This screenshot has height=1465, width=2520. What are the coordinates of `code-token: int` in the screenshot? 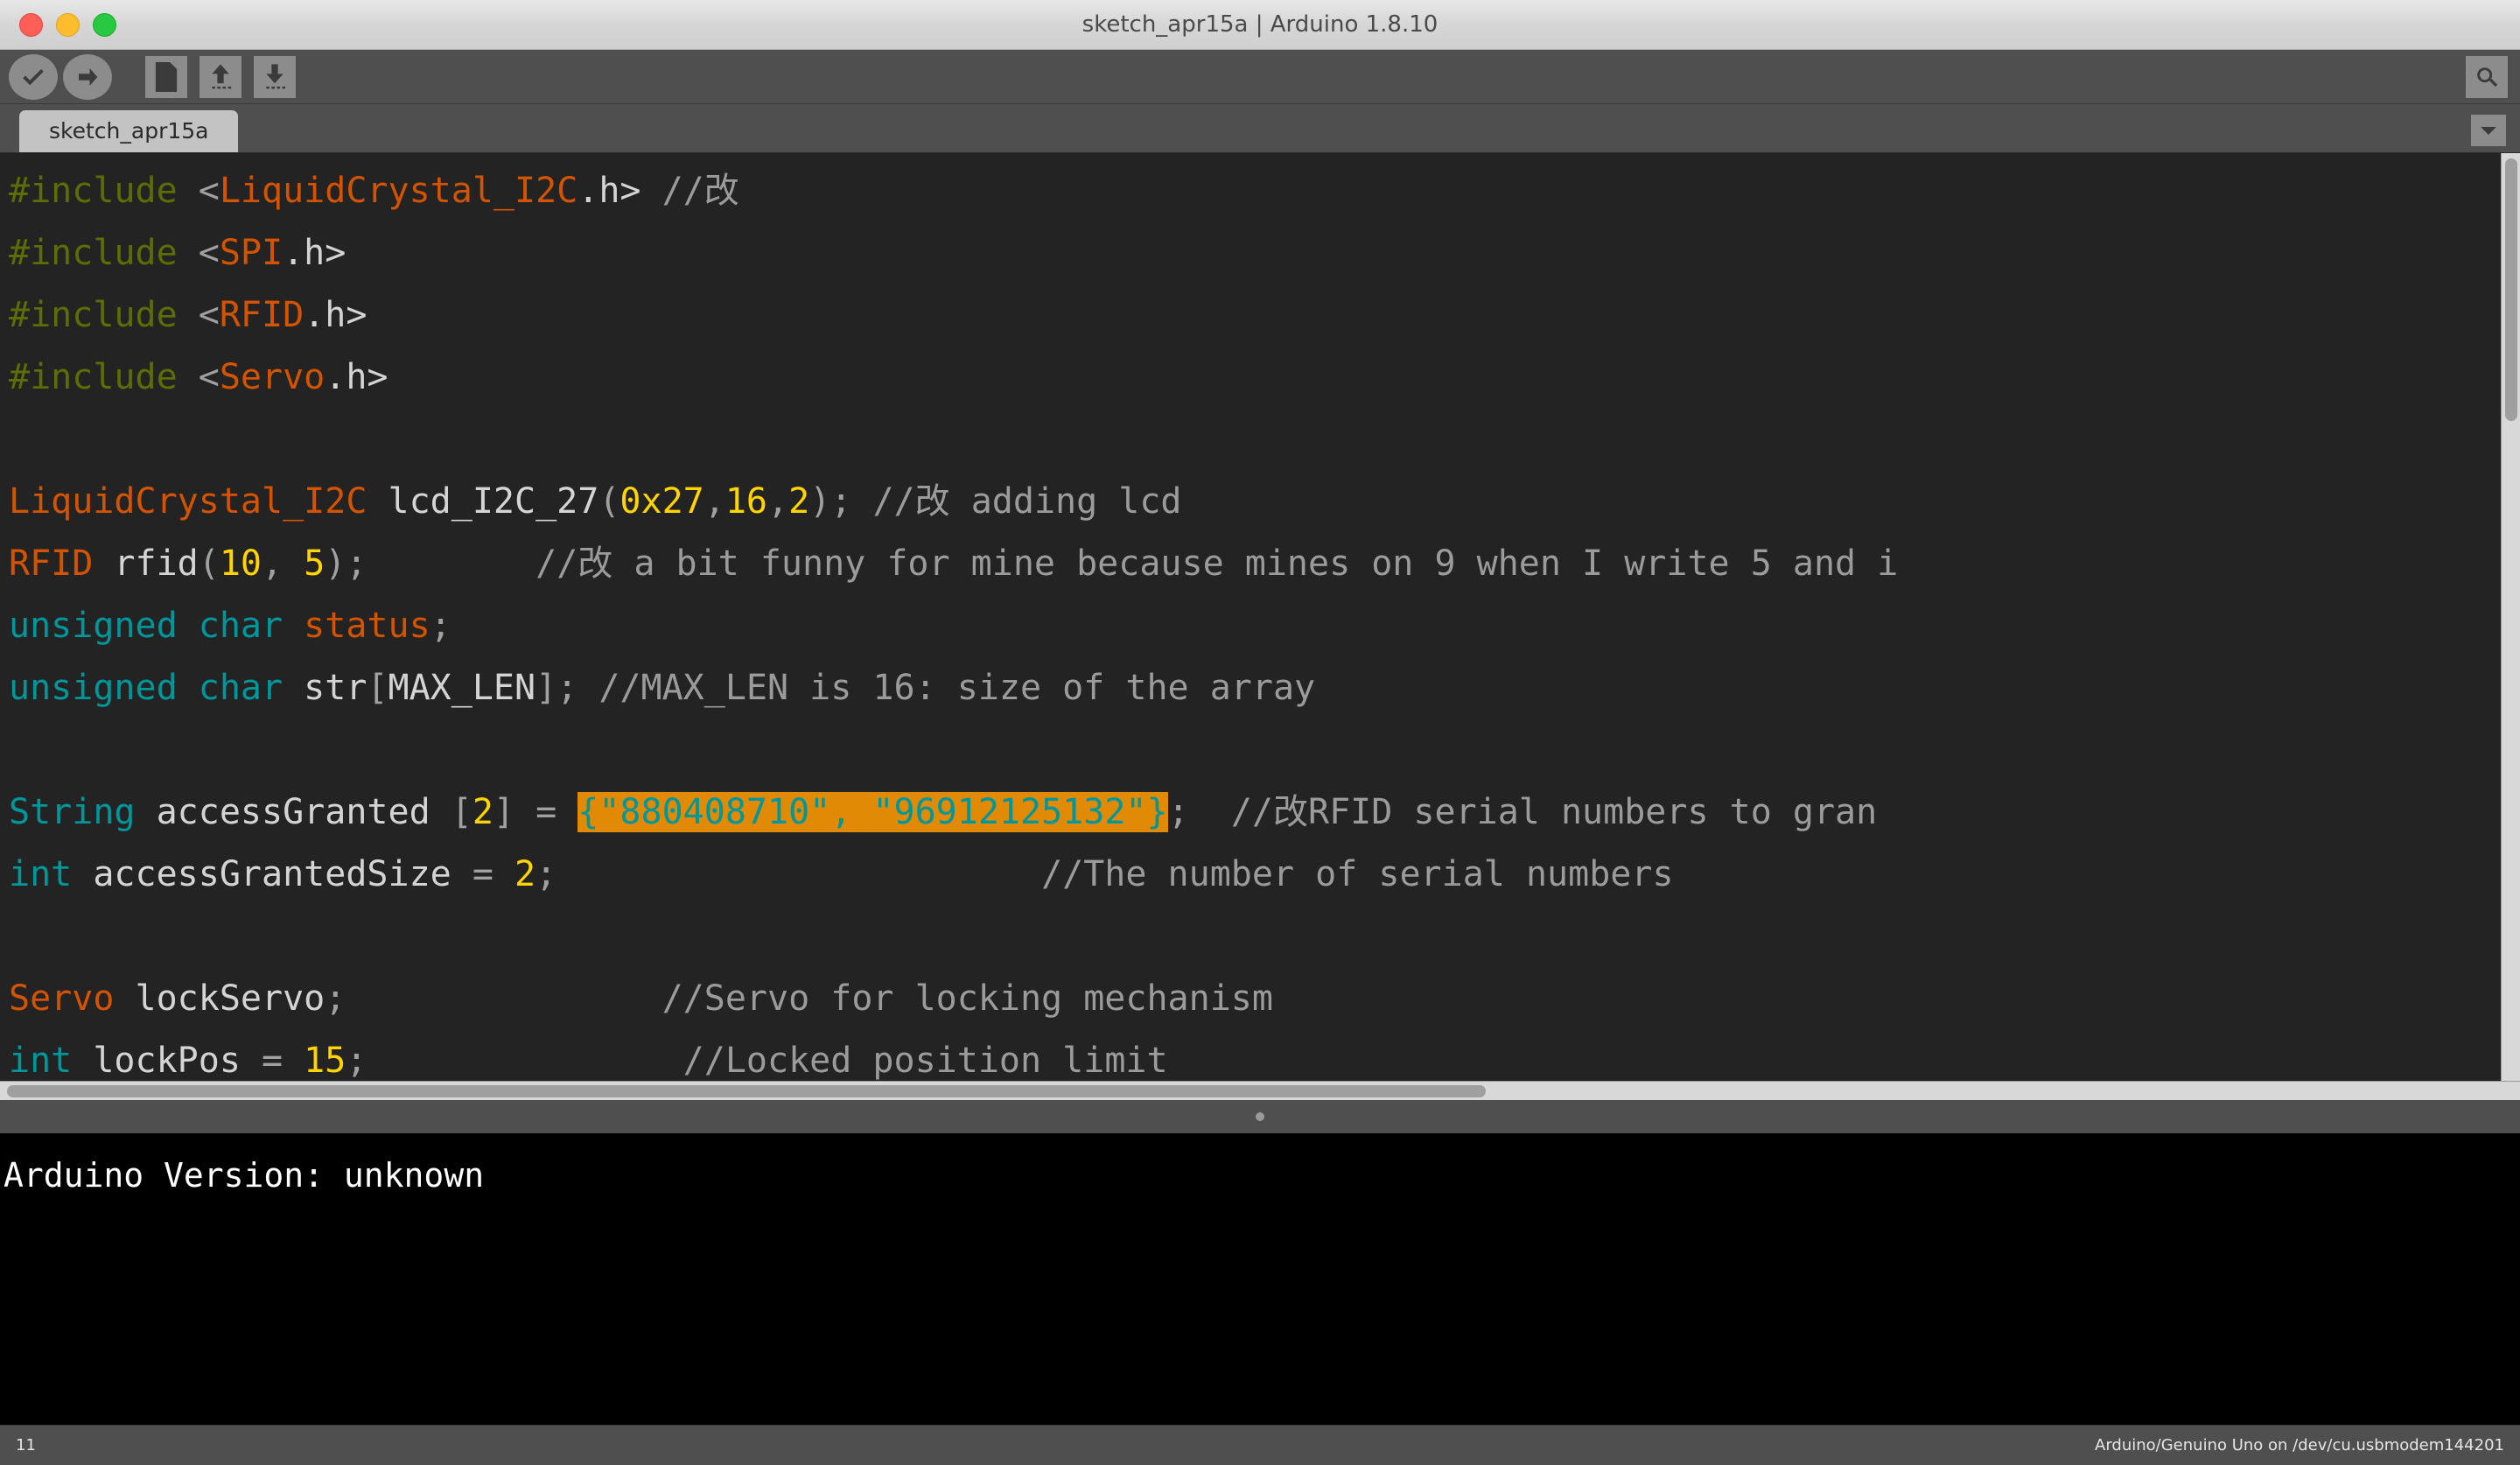 It's located at (41, 874).